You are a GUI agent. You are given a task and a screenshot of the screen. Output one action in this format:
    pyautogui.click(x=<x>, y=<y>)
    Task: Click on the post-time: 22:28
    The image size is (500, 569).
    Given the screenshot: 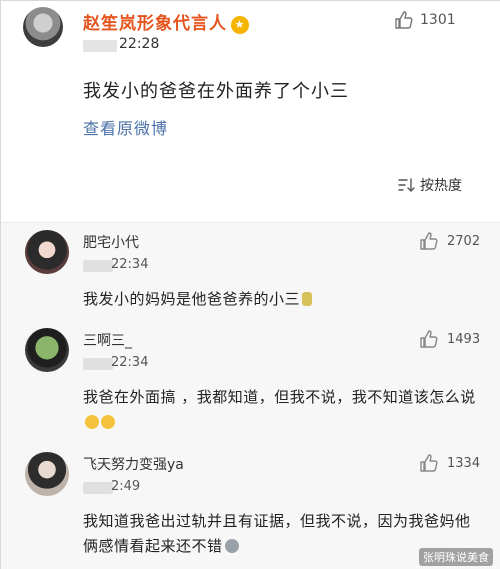 What is the action you would take?
    pyautogui.click(x=139, y=44)
    